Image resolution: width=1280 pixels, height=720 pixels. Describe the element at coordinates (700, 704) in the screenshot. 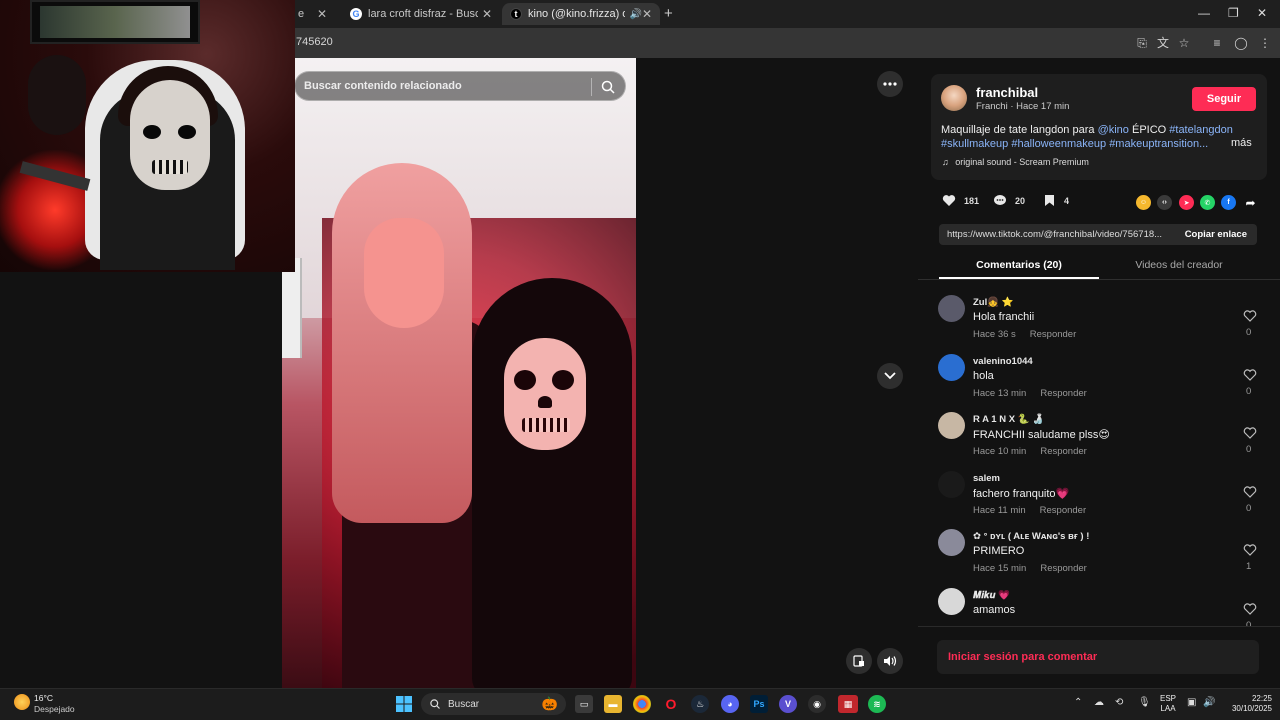

I see `steam-icon: ♨` at that location.